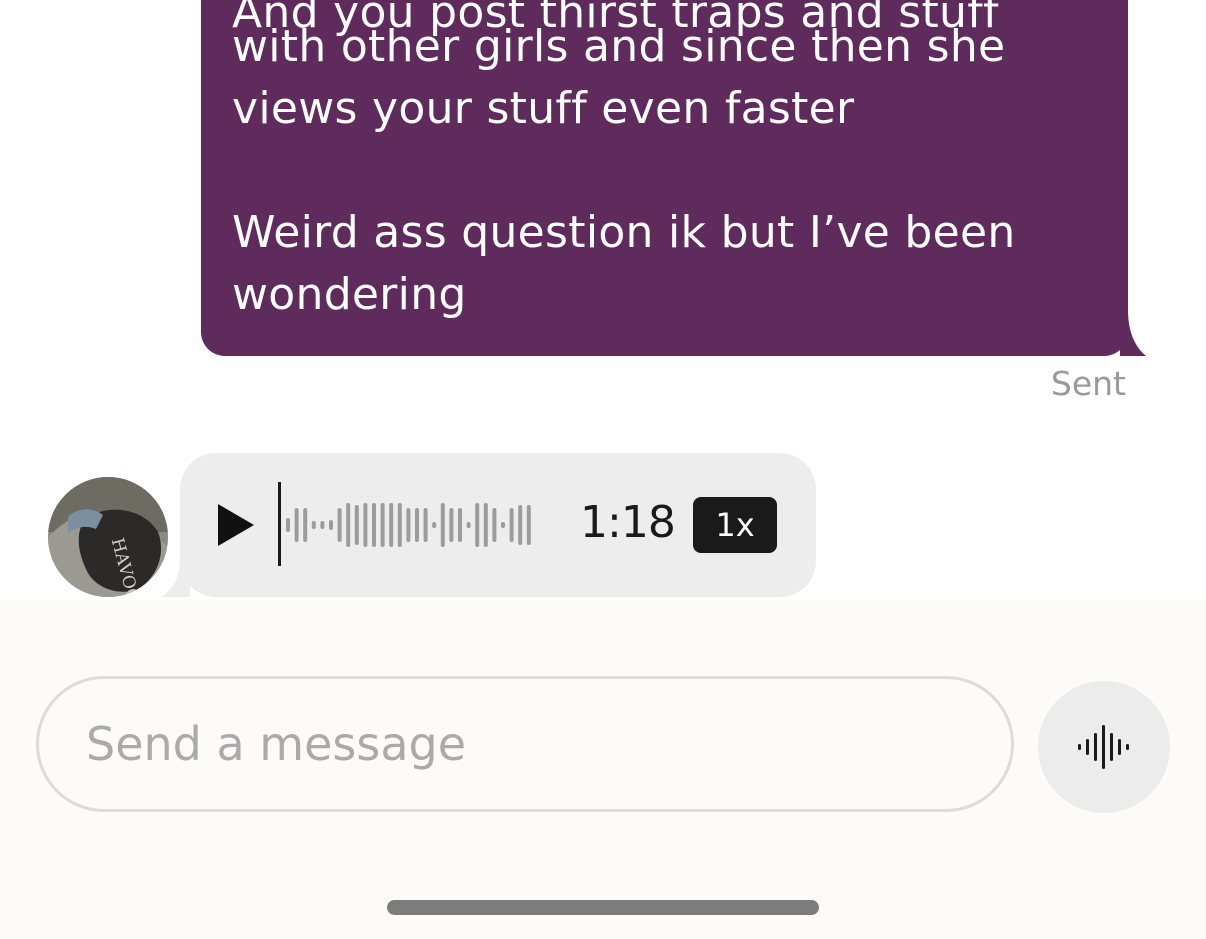 The image size is (1206, 939). Describe the element at coordinates (624, 232) in the screenshot. I see `message-line: Weird ass question ik but I’ve been` at that location.